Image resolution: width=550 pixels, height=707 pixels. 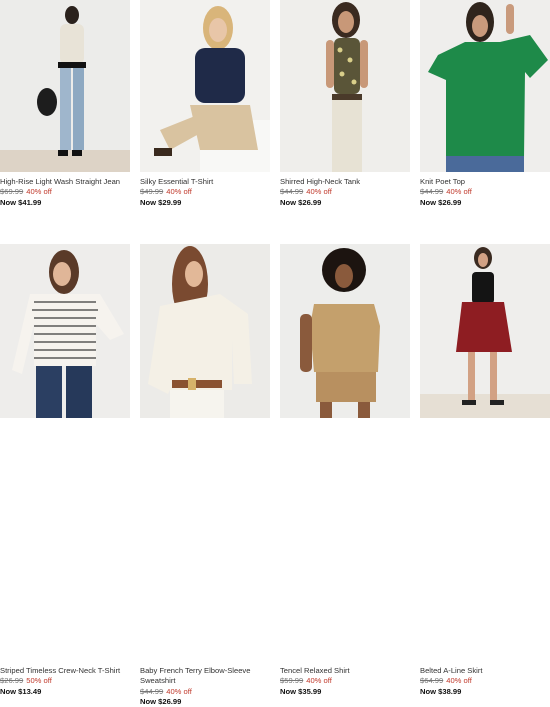 I want to click on product-name: Knit Poet Top, so click(x=485, y=182).